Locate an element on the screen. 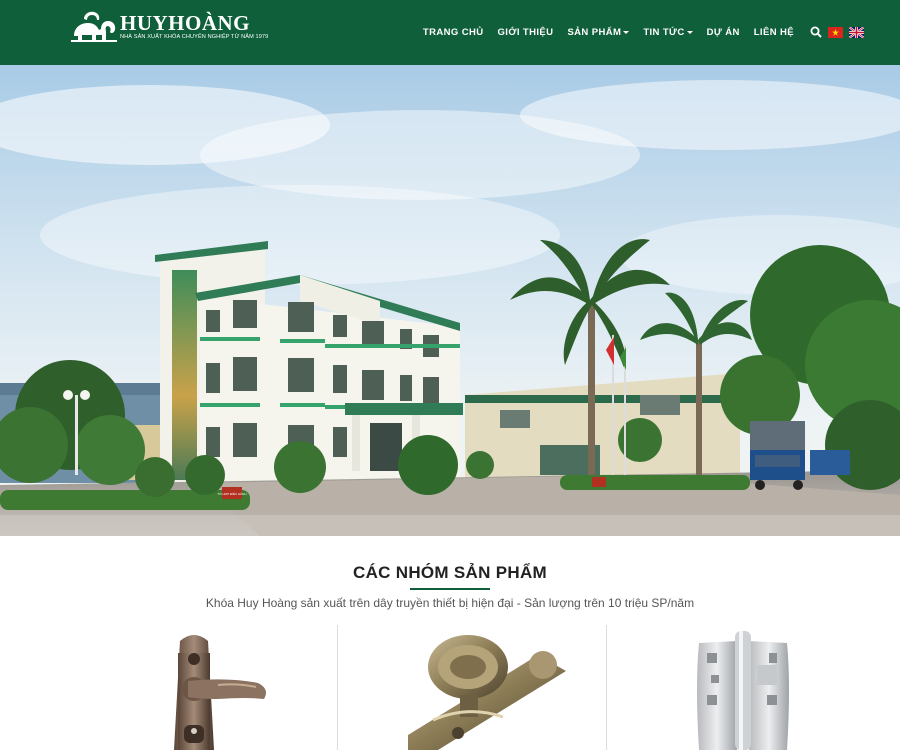  hinge-image is located at coordinates (743, 690).